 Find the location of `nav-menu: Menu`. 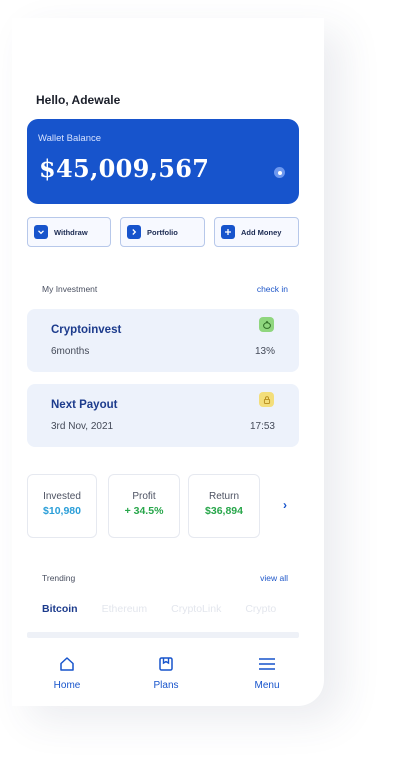

nav-menu: Menu is located at coordinates (267, 672).